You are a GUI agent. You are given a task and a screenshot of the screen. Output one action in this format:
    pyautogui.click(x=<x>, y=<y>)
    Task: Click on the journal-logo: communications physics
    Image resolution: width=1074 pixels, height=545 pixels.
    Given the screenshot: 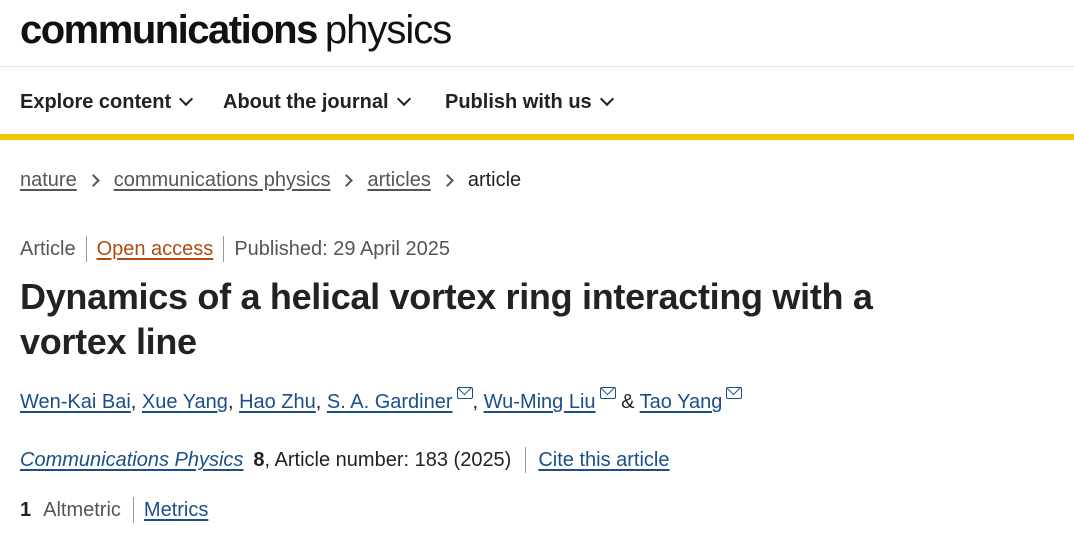 What is the action you would take?
    pyautogui.click(x=236, y=30)
    